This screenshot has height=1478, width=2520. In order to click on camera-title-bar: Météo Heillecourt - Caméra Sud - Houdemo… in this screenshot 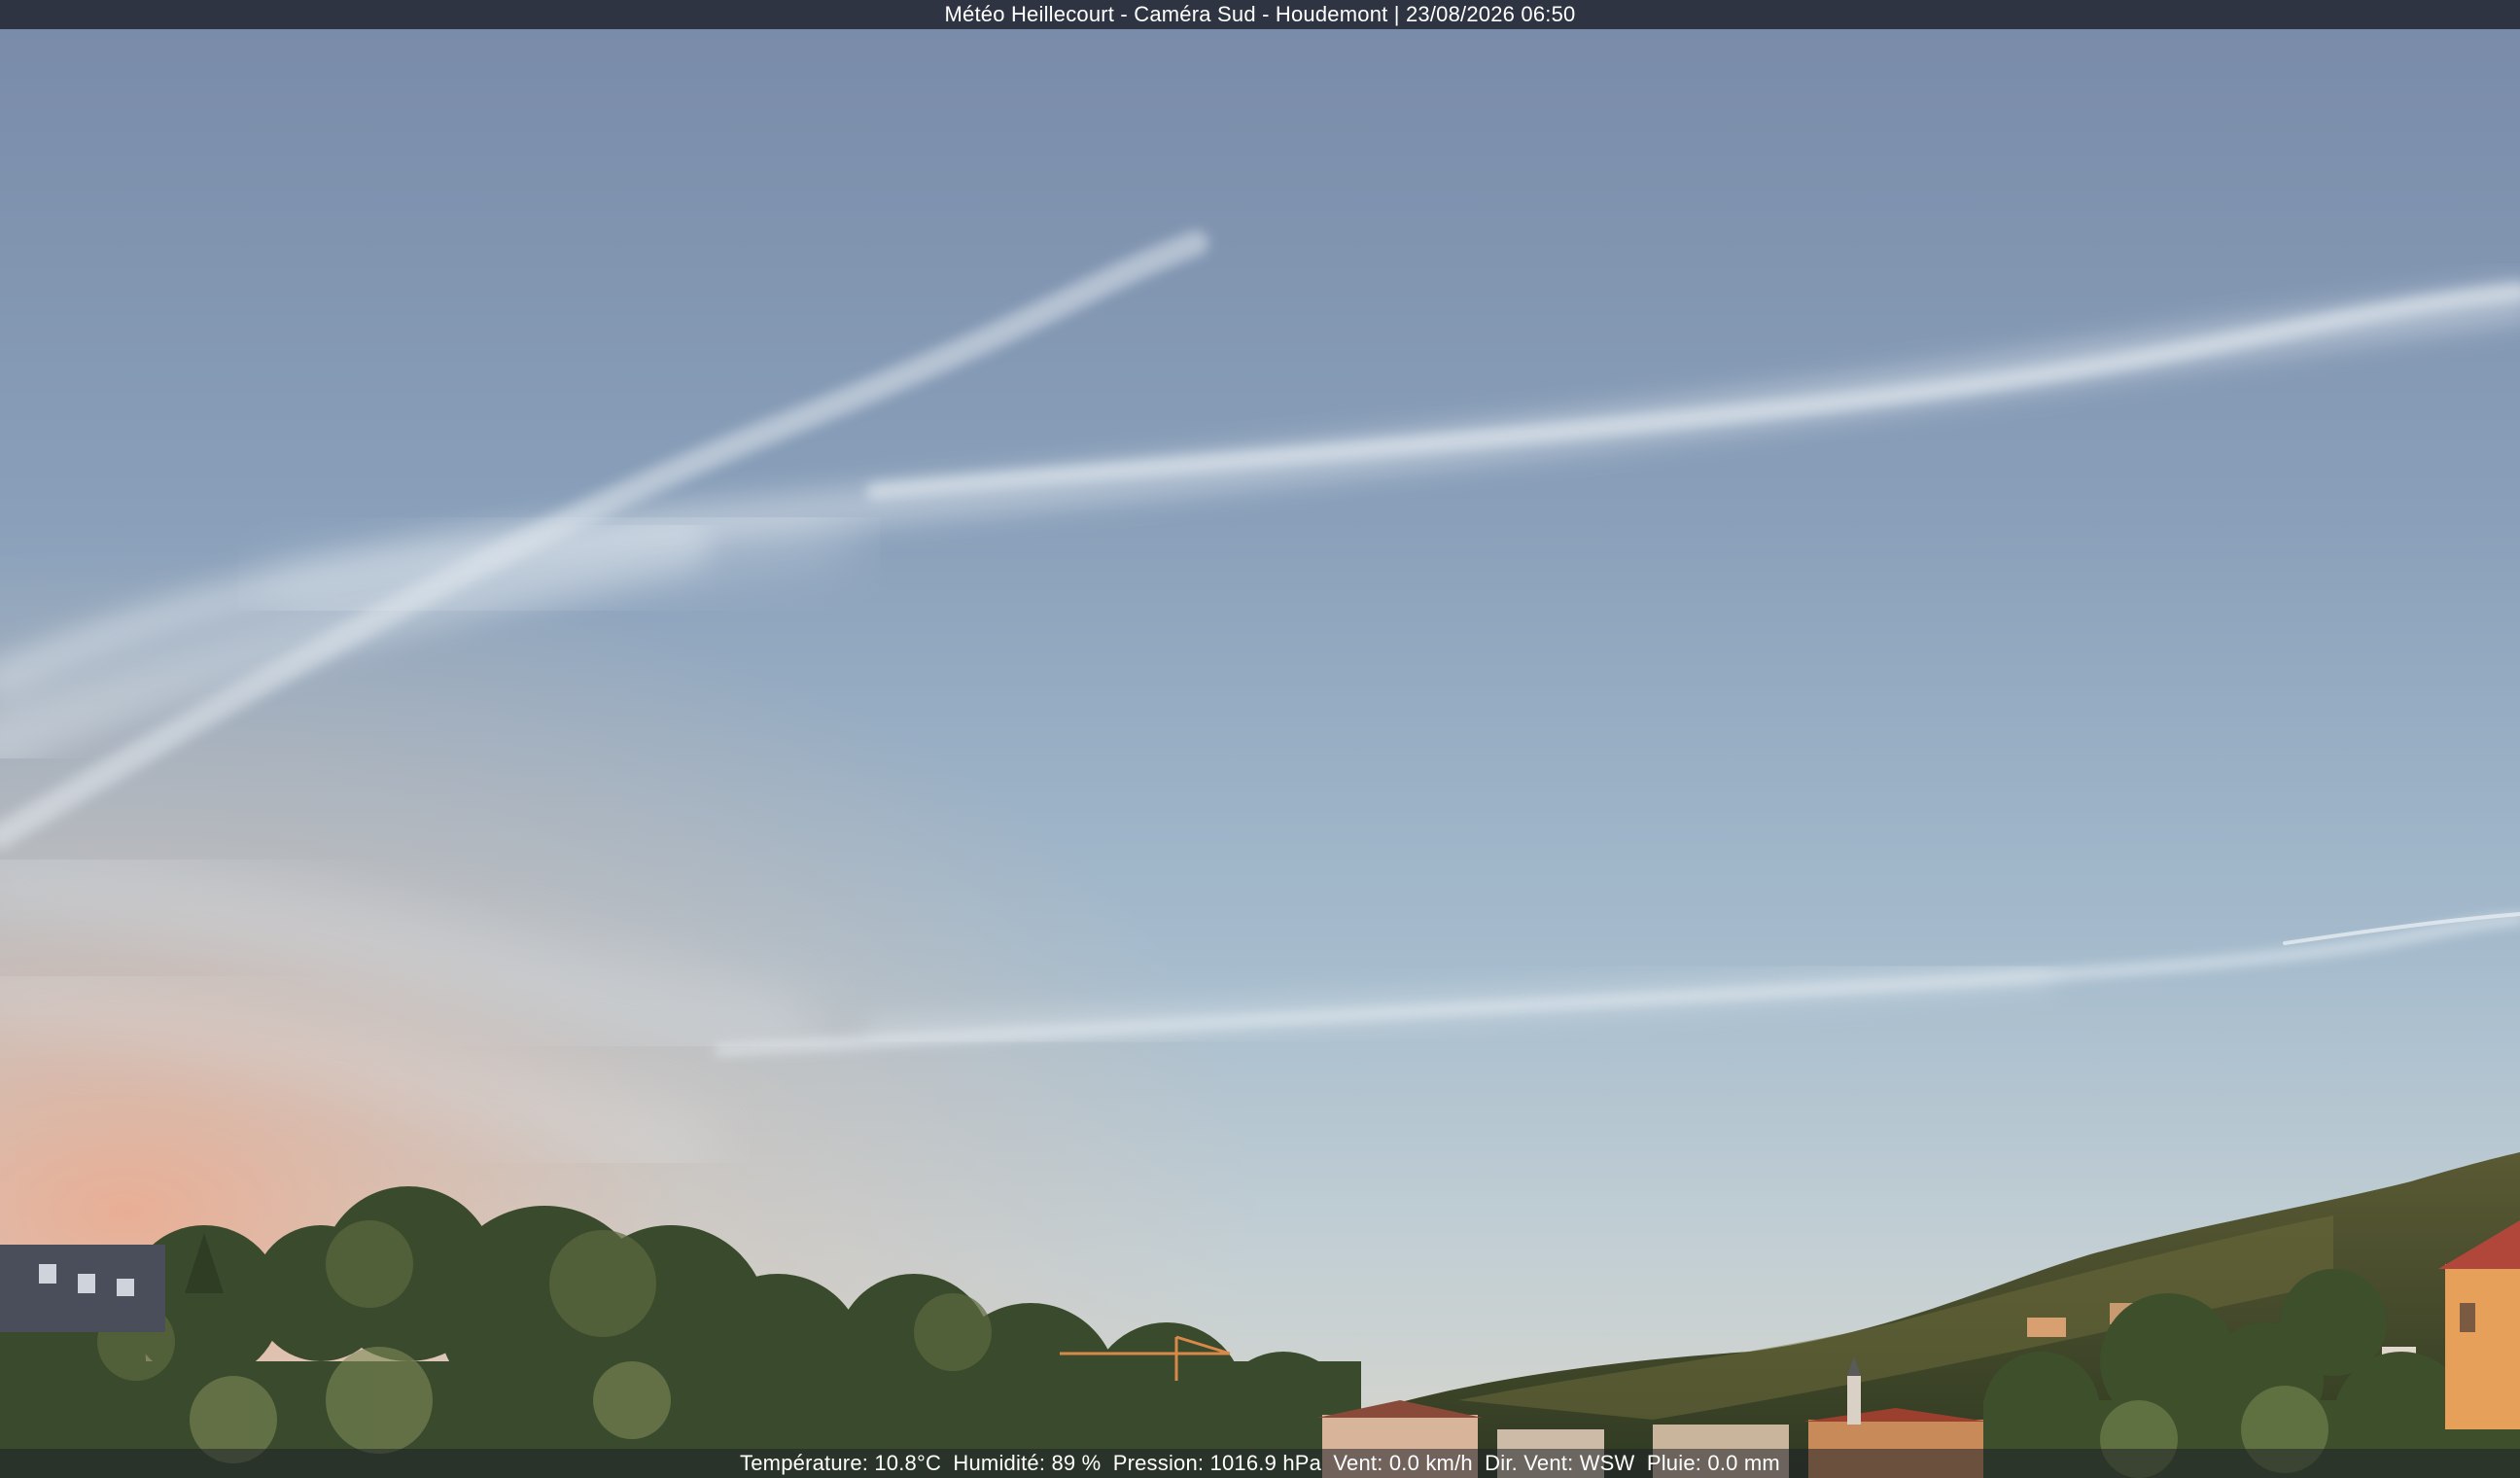, I will do `click(1260, 14)`.